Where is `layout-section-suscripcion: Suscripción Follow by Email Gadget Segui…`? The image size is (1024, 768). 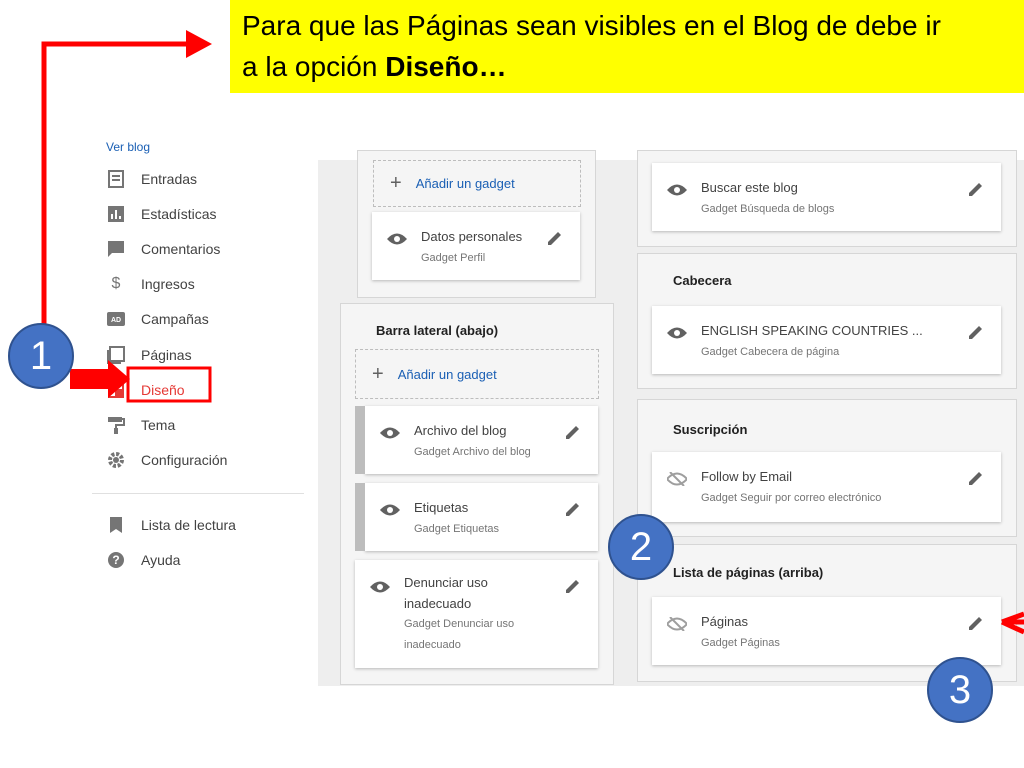
layout-section-suscripcion: Suscripción Follow by Email Gadget Segui… is located at coordinates (827, 468).